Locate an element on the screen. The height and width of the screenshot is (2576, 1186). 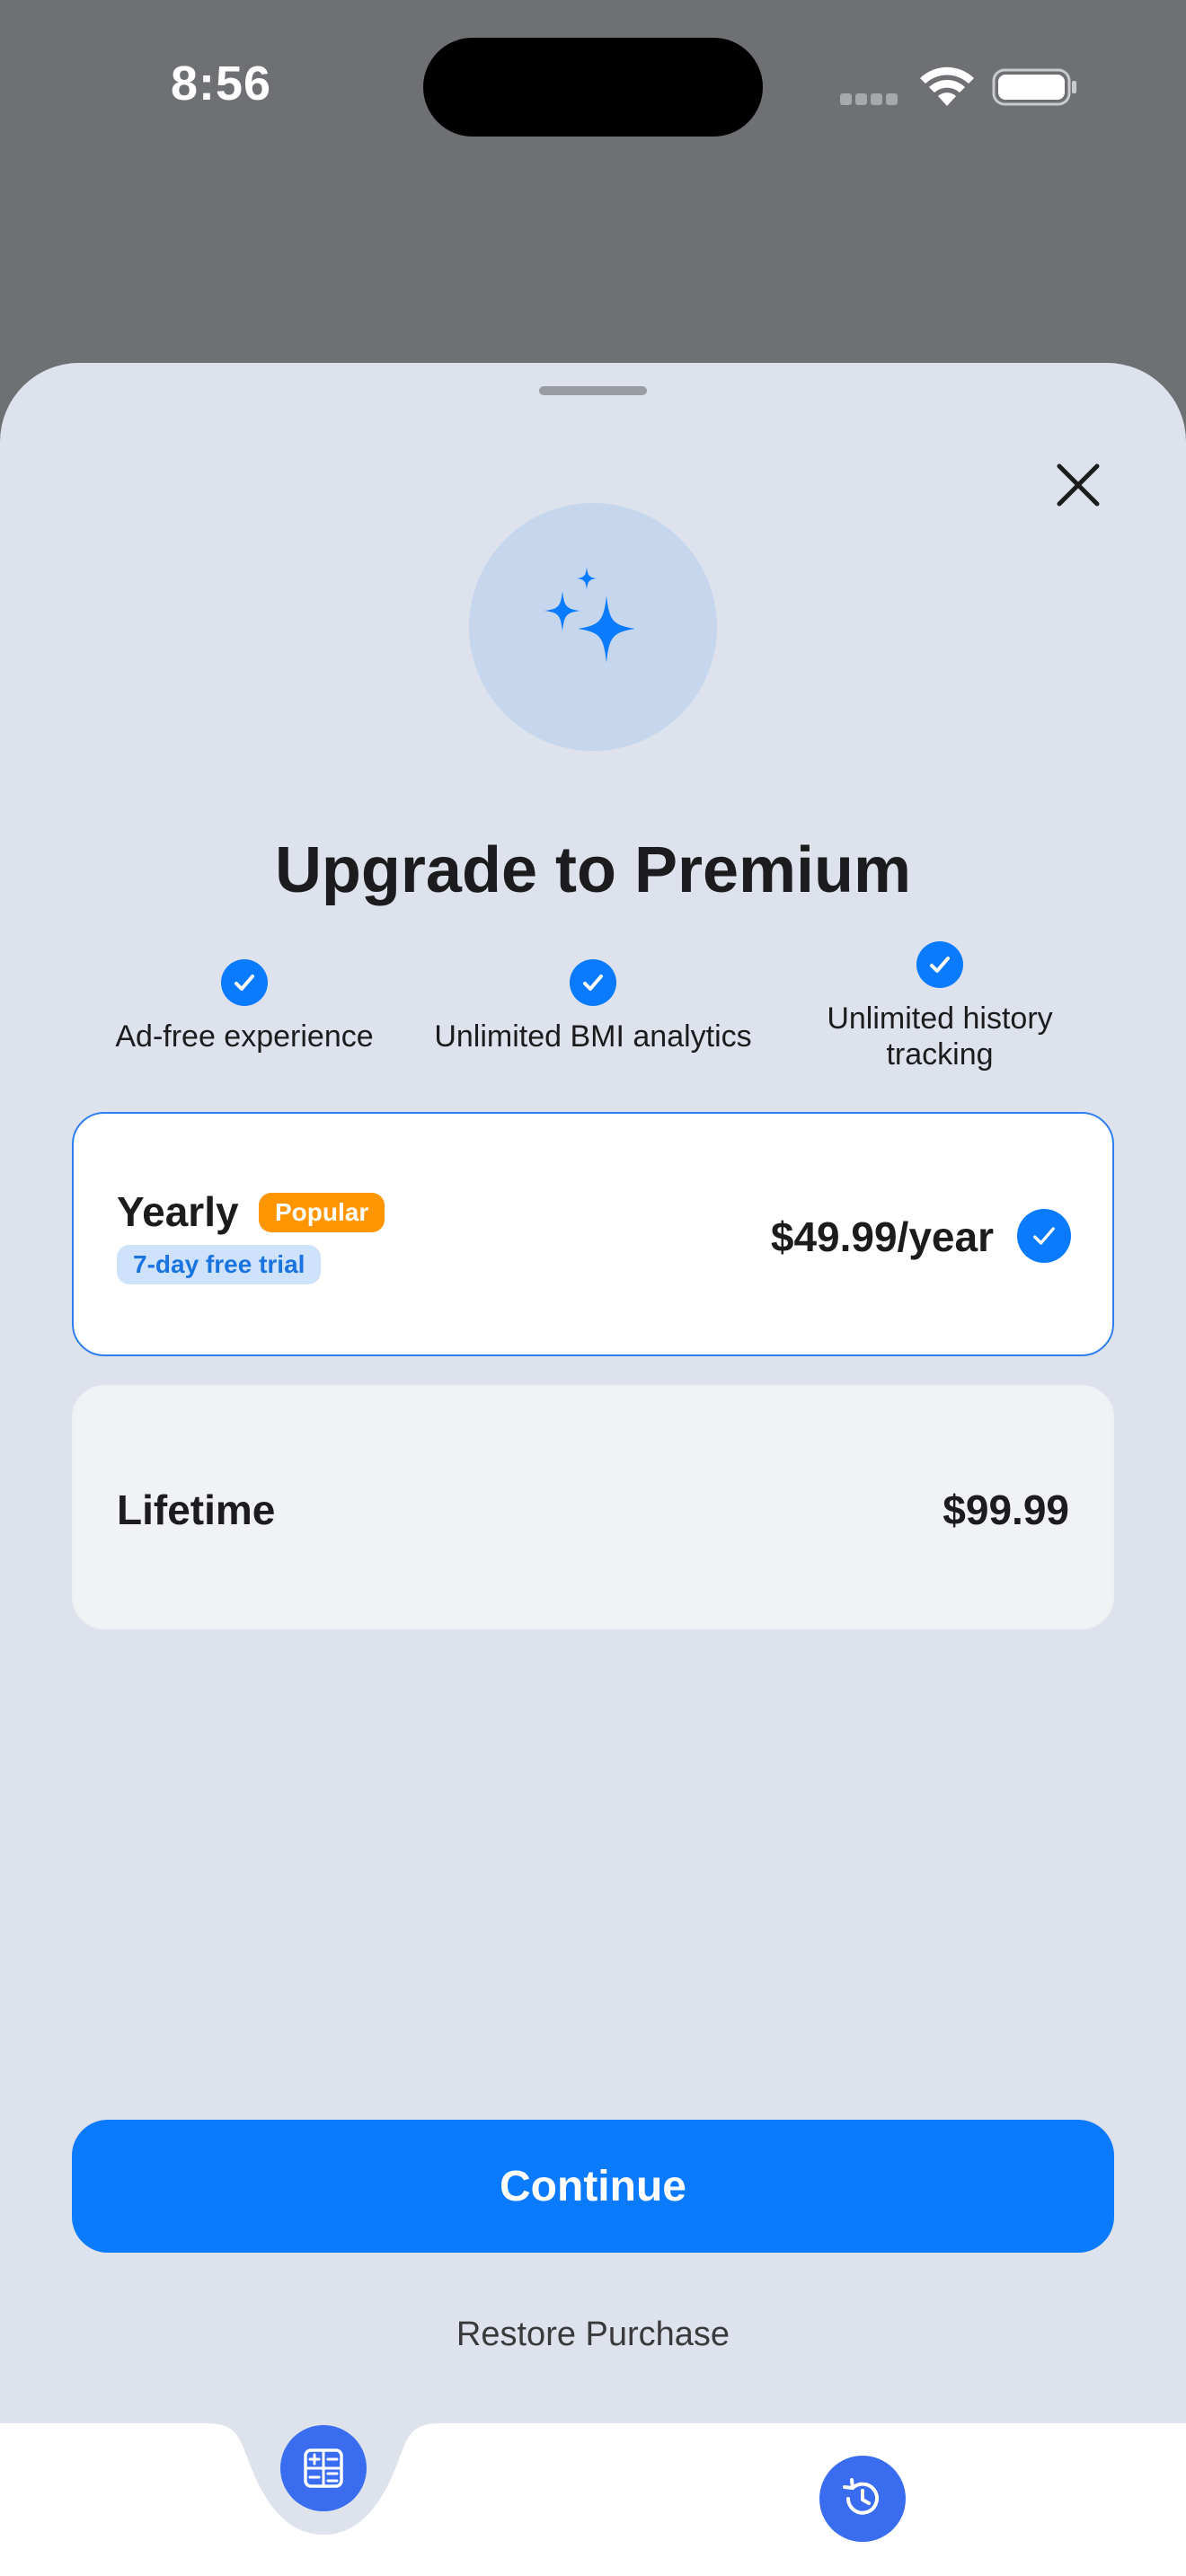
close-button is located at coordinates (1078, 485).